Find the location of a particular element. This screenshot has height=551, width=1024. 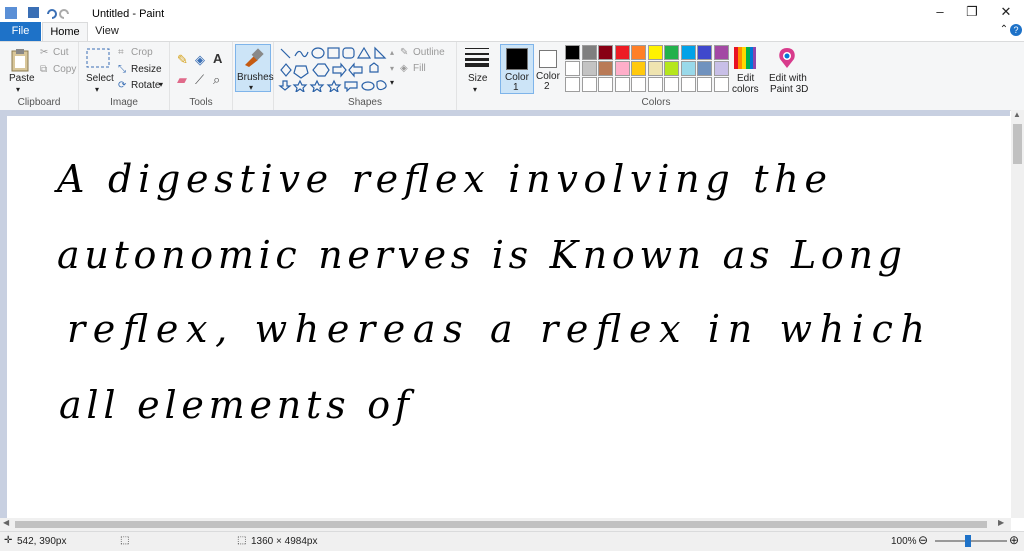

undo-icon is located at coordinates (52, 14).